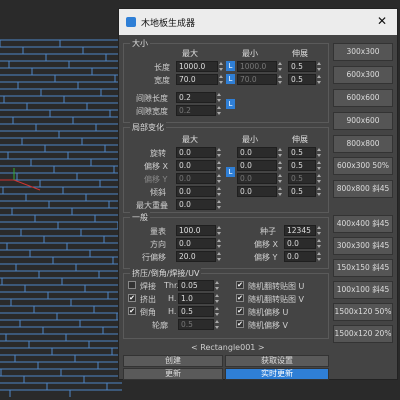 This screenshot has height=400, width=400. Describe the element at coordinates (280, 152) in the screenshot. I see `rotation-min-spinner` at that location.